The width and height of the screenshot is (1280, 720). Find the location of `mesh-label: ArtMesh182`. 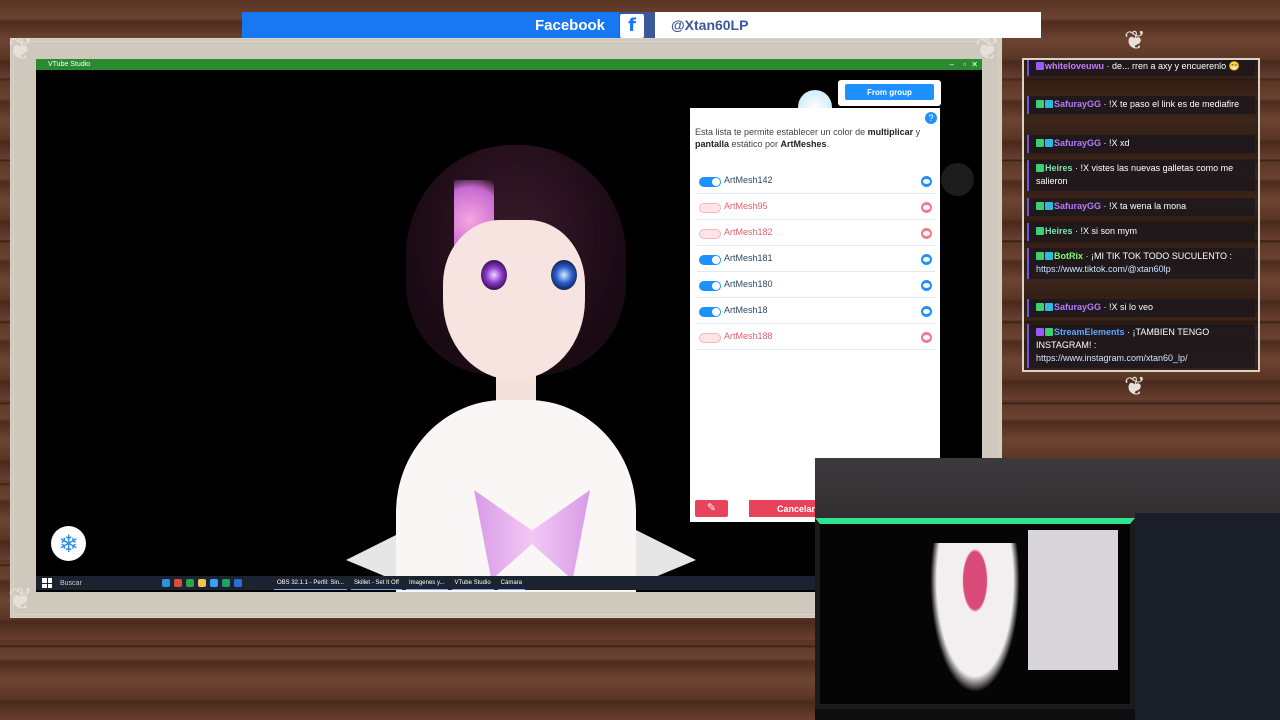

mesh-label: ArtMesh182 is located at coordinates (748, 232).